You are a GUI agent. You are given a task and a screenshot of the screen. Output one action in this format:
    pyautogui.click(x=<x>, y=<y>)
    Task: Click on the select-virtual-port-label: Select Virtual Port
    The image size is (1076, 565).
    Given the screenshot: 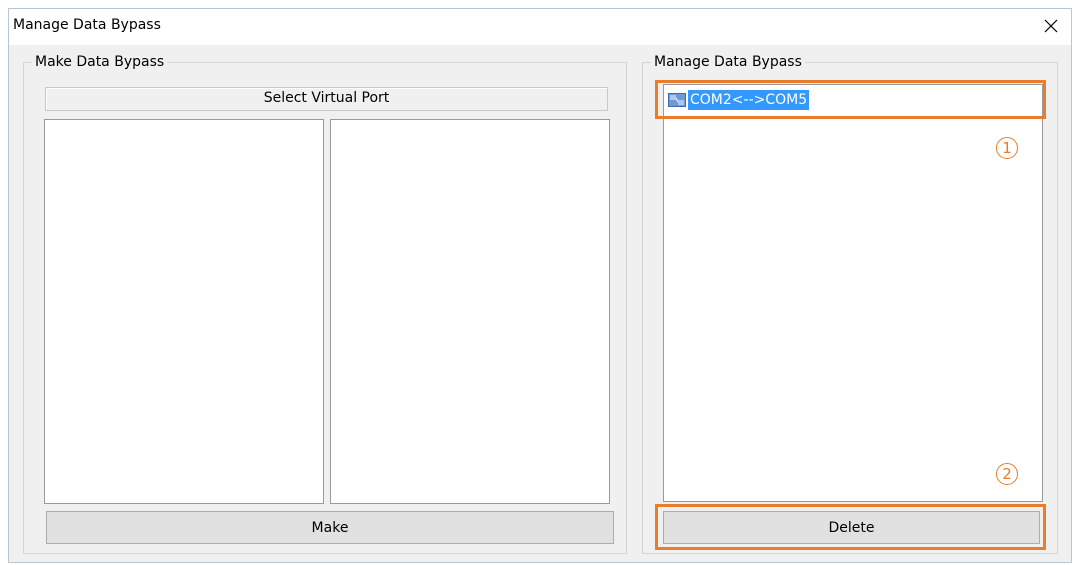 What is the action you would take?
    pyautogui.click(x=326, y=98)
    